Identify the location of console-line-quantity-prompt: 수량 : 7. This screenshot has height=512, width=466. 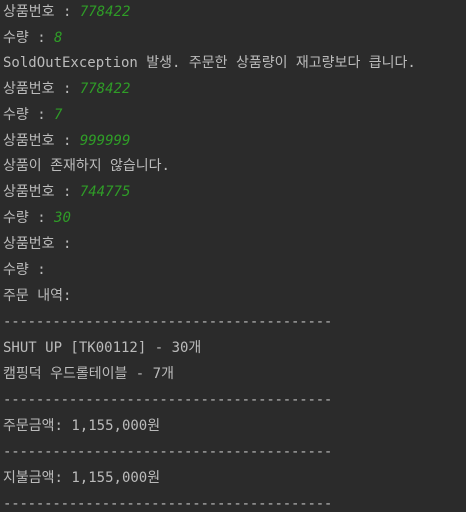
(32, 115).